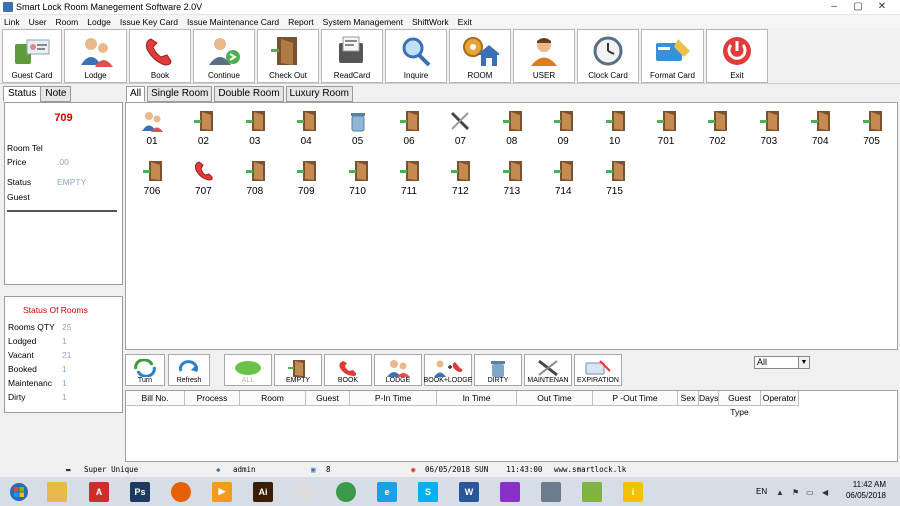 This screenshot has height=506, width=900. What do you see at coordinates (737, 56) in the screenshot?
I see `exit-button: Exit` at bounding box center [737, 56].